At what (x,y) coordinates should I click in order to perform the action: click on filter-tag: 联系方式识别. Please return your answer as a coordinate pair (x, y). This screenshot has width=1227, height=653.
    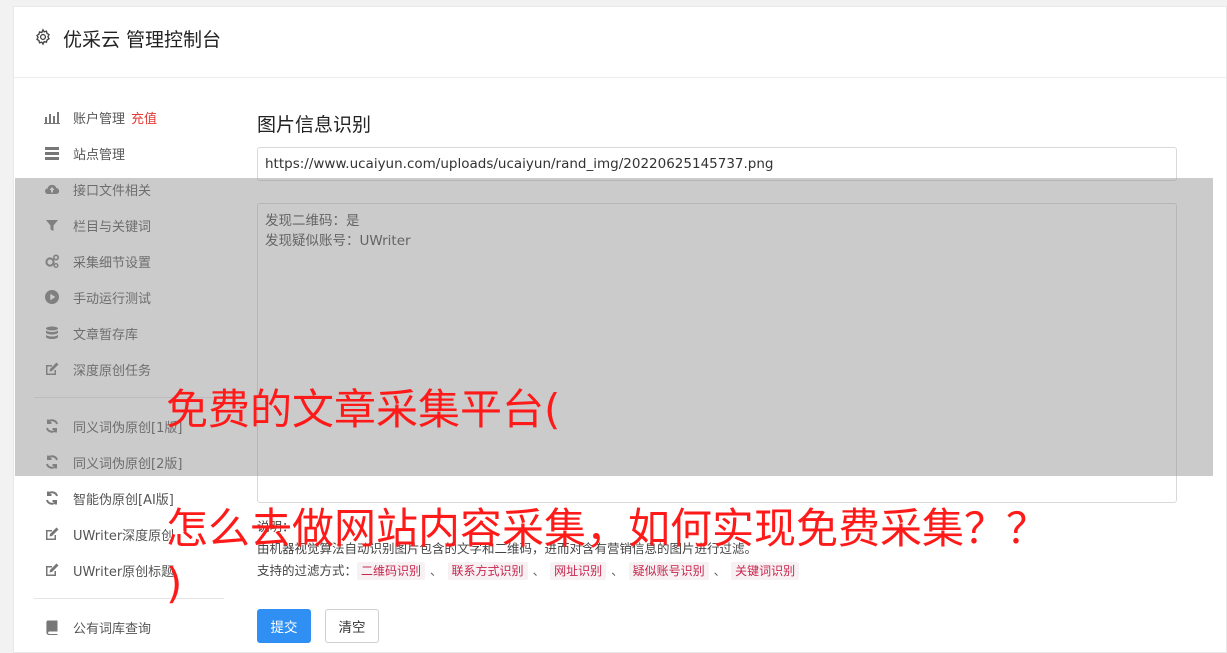
    Looking at the image, I should click on (487, 571).